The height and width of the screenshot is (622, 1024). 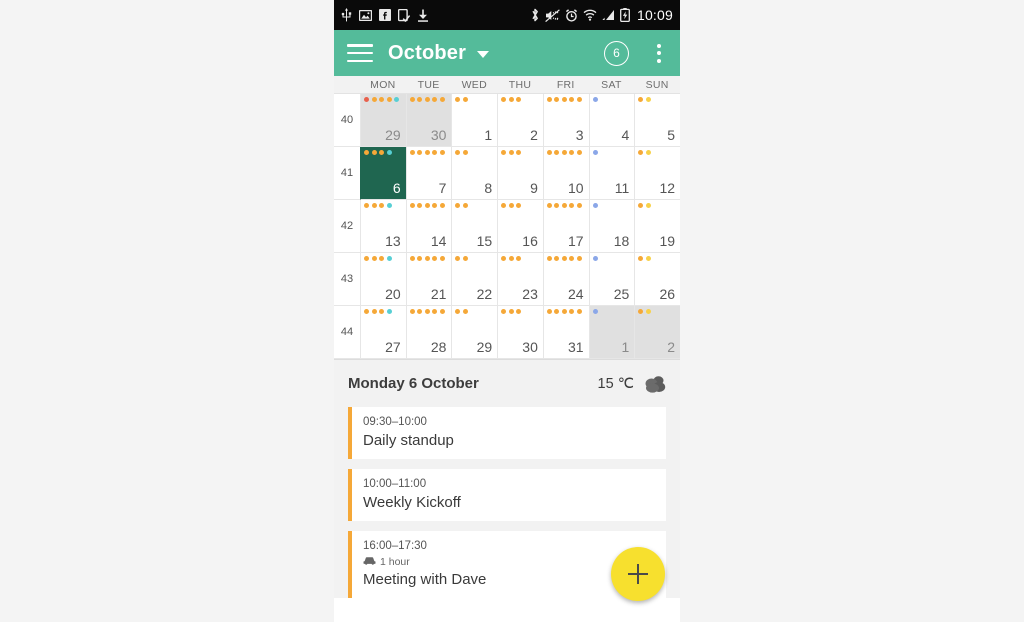 I want to click on overflow-menu-icon, so click(x=659, y=53).